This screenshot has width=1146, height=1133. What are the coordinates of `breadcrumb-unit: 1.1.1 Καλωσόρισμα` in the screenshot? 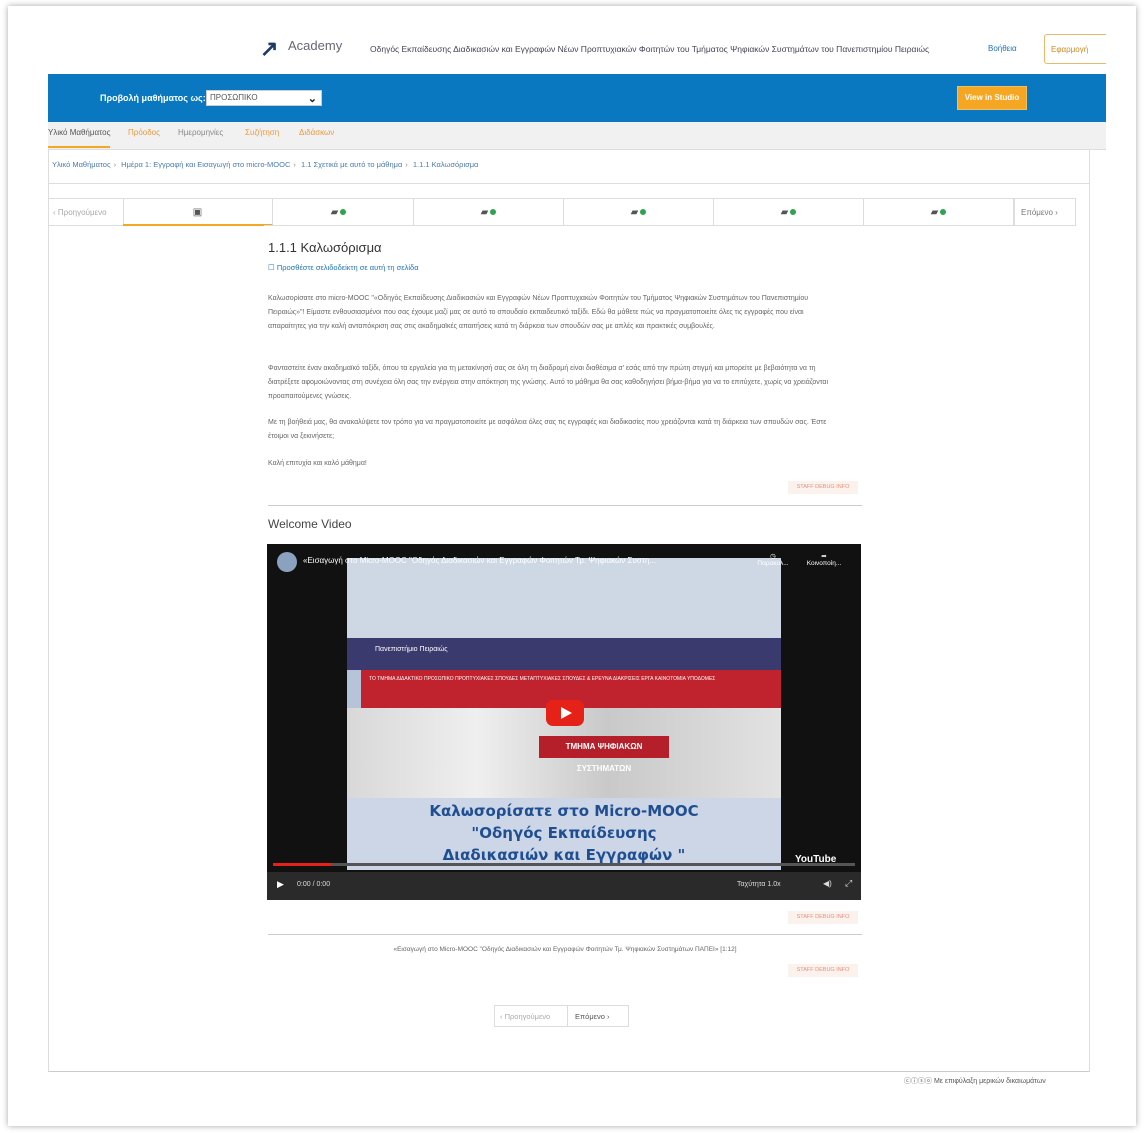 It's located at (445, 164).